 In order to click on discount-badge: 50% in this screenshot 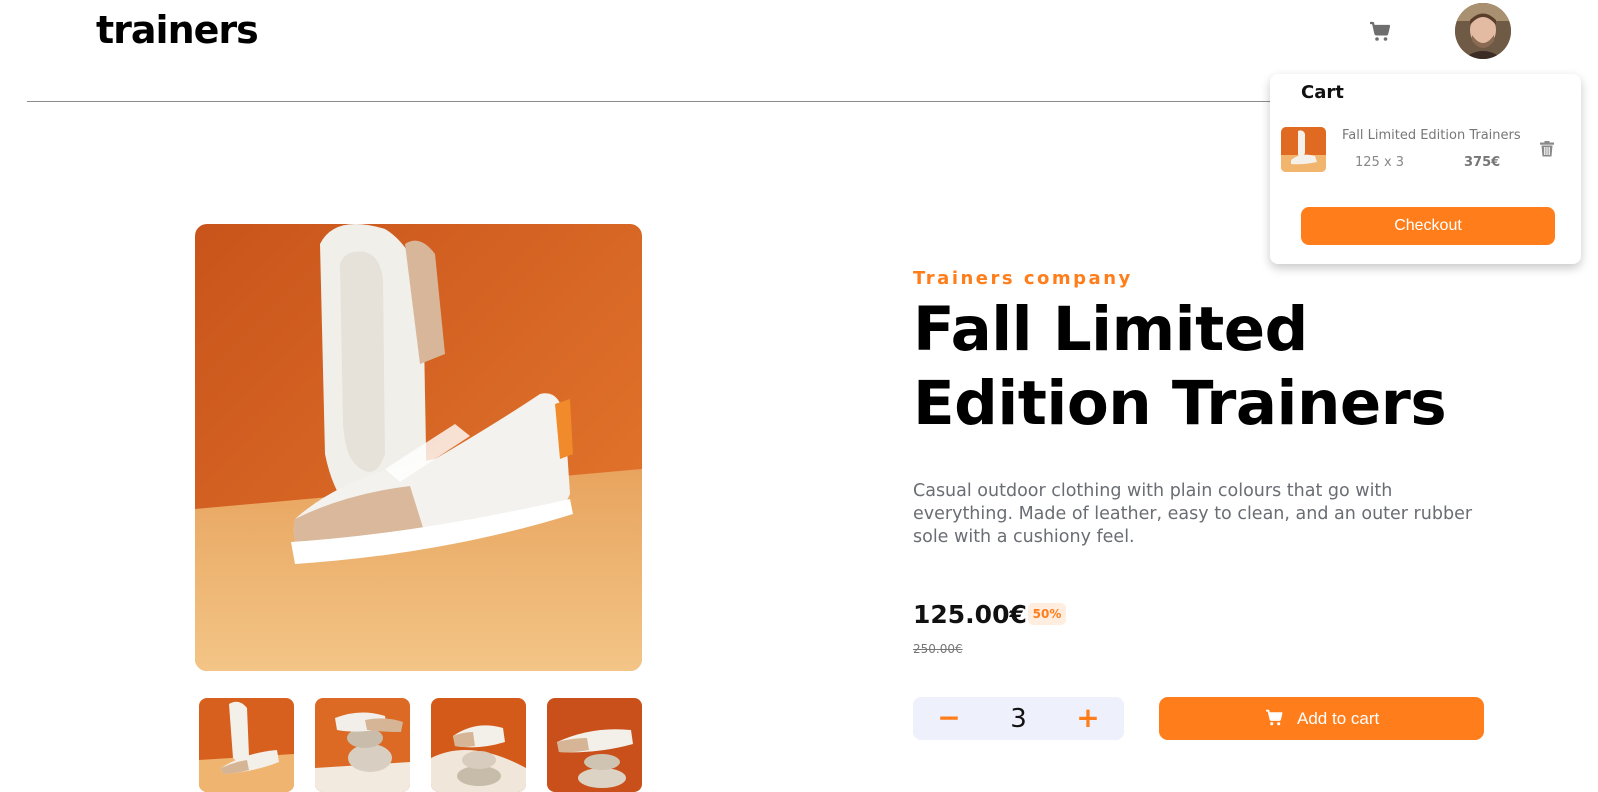, I will do `click(1047, 614)`.